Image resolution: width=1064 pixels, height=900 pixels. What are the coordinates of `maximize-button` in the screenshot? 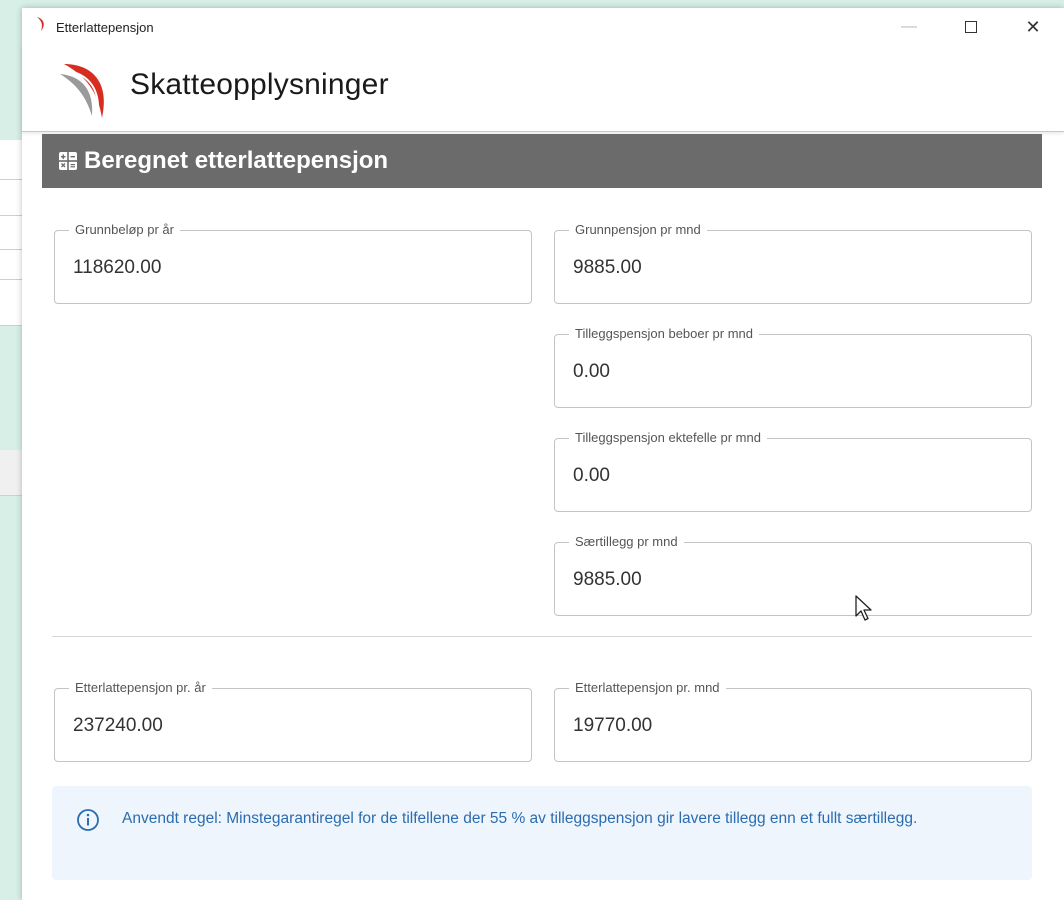 It's located at (971, 27).